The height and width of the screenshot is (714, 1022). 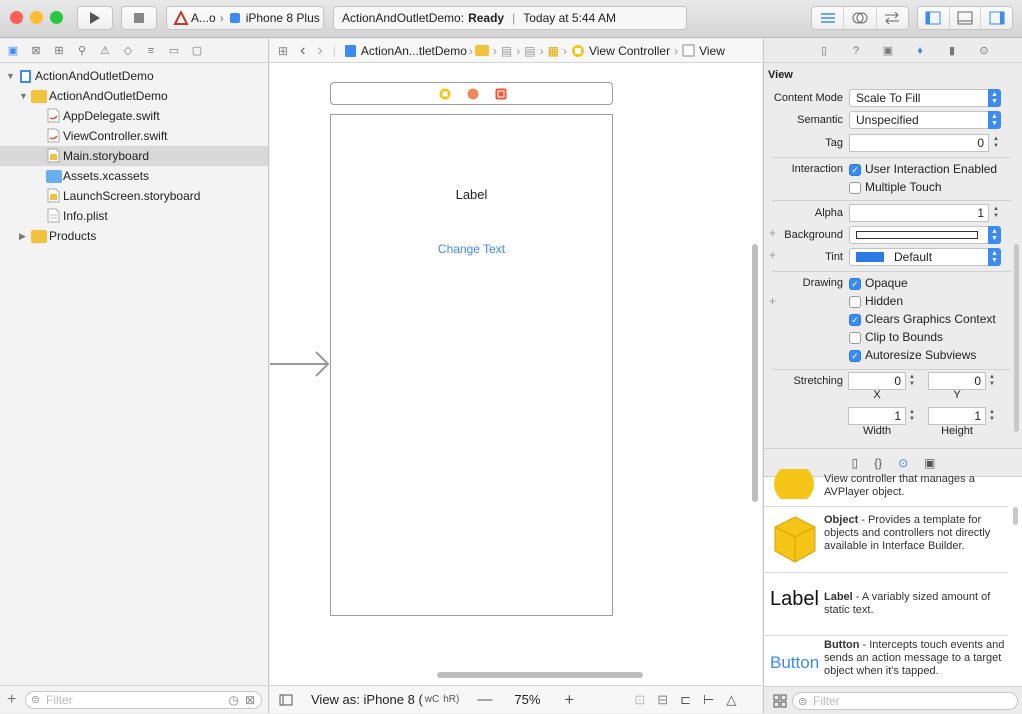 What do you see at coordinates (905, 701) in the screenshot?
I see `library-filter-input: ⊜ Filter` at bounding box center [905, 701].